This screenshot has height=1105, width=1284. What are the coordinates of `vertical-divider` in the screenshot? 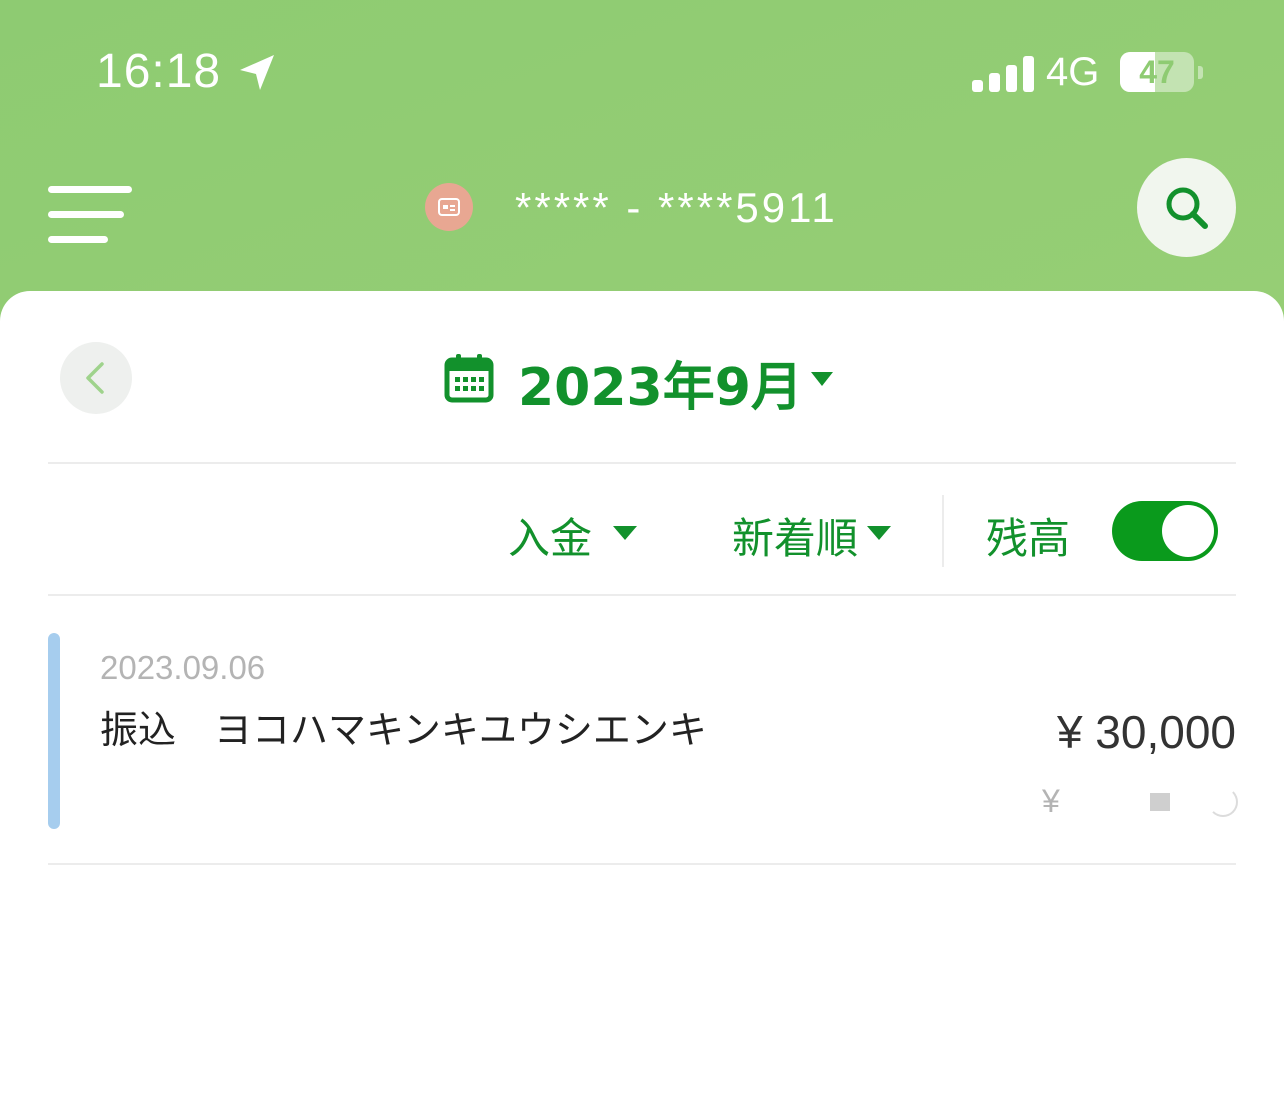 It's located at (943, 531).